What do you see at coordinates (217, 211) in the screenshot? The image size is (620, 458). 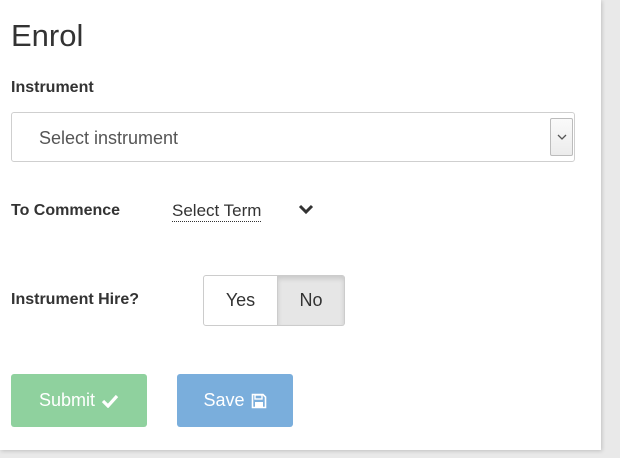 I see `select-term-link: Select Term` at bounding box center [217, 211].